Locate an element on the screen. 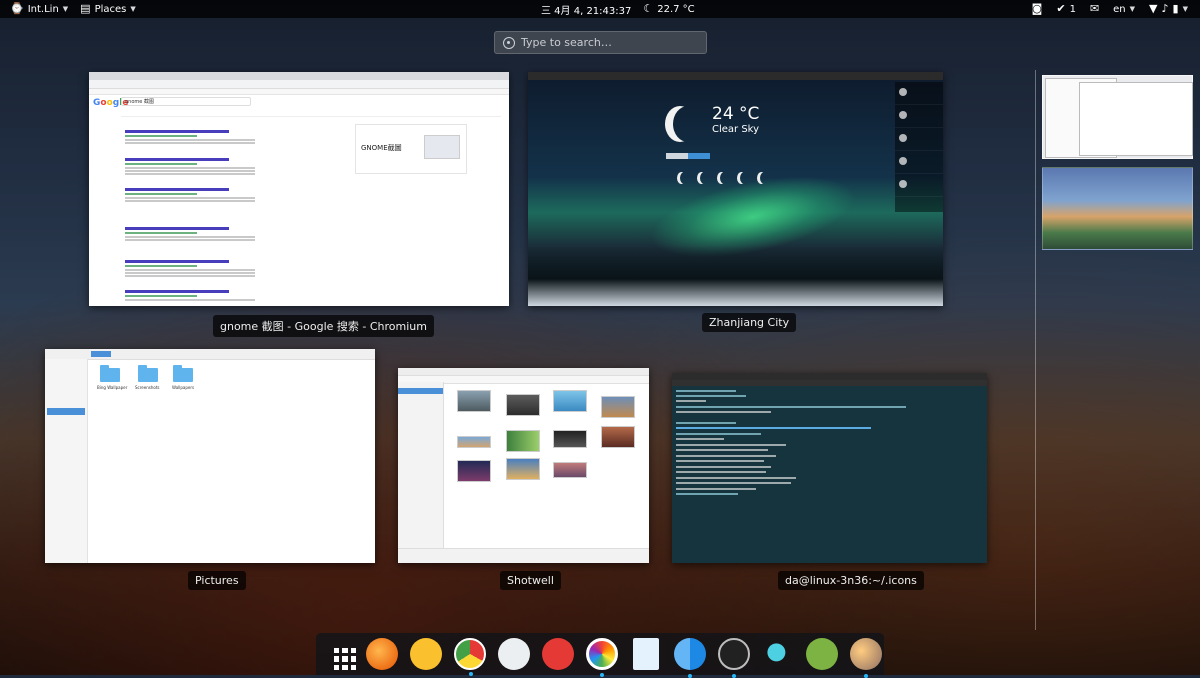 The height and width of the screenshot is (678, 1200). sidebar-item-selected is located at coordinates (420, 391).